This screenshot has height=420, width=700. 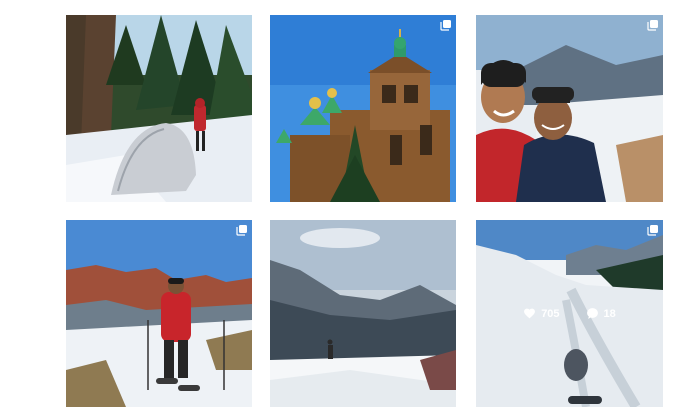 I want to click on post-image-valley, so click(x=363, y=313).